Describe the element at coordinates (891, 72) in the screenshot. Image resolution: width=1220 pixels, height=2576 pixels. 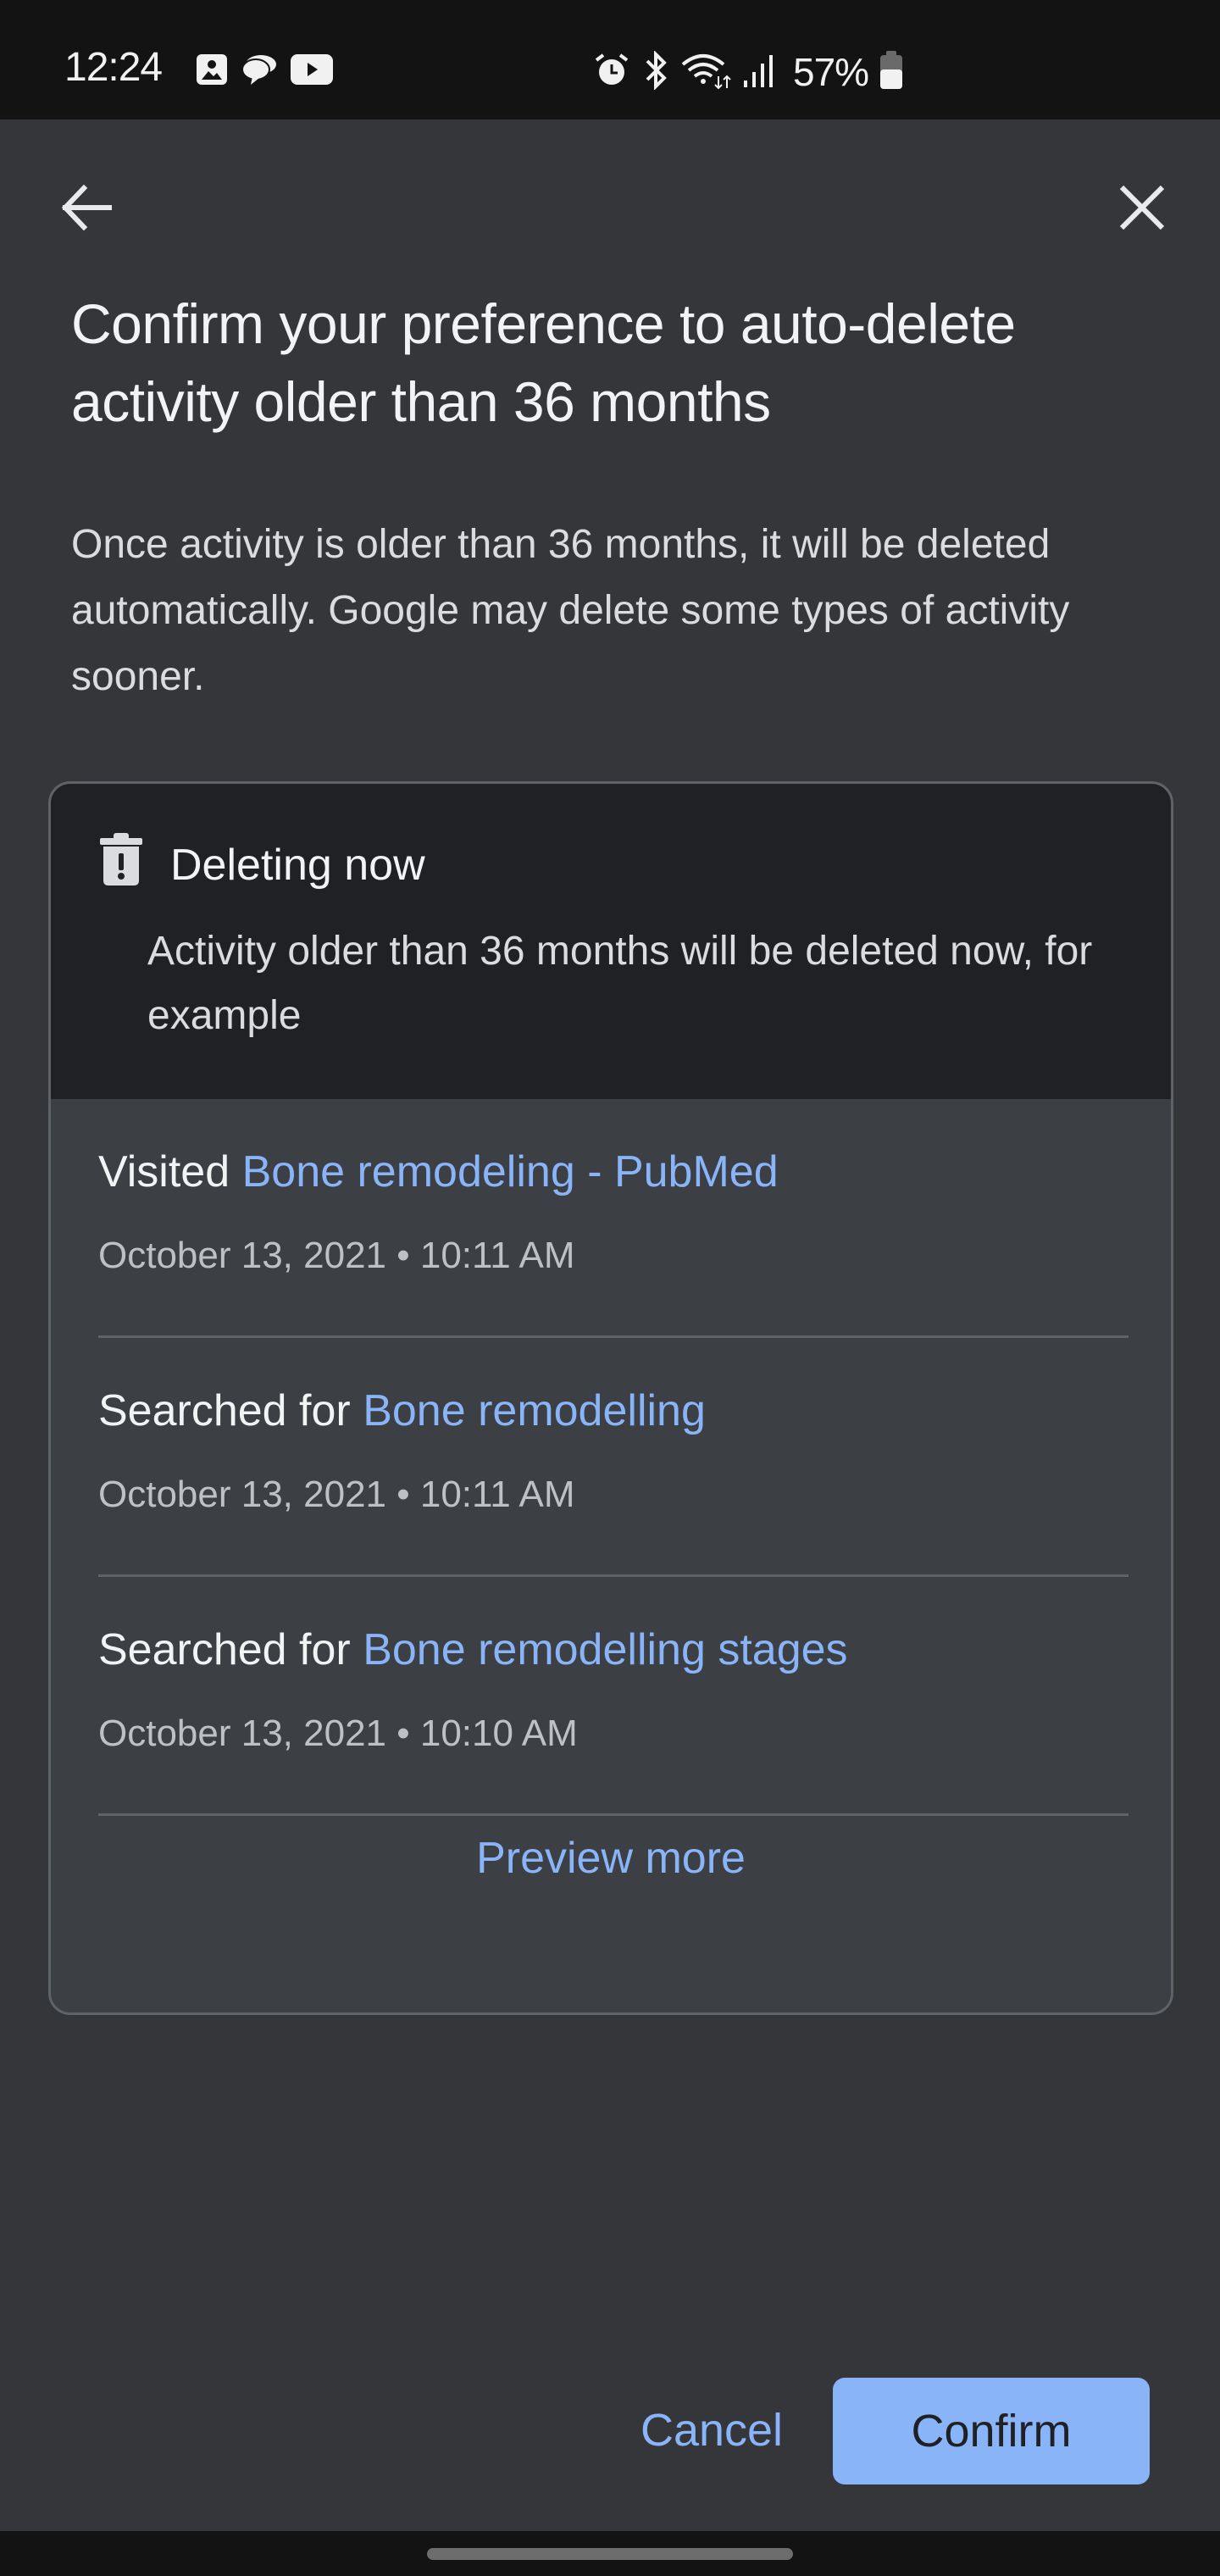
I see `battery-icon` at that location.